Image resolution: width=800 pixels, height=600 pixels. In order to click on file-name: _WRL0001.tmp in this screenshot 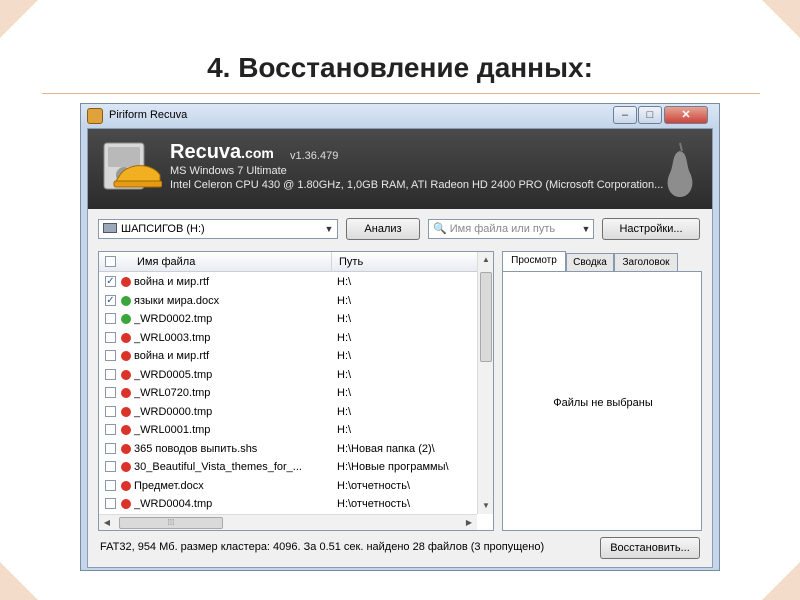, I will do `click(172, 430)`.